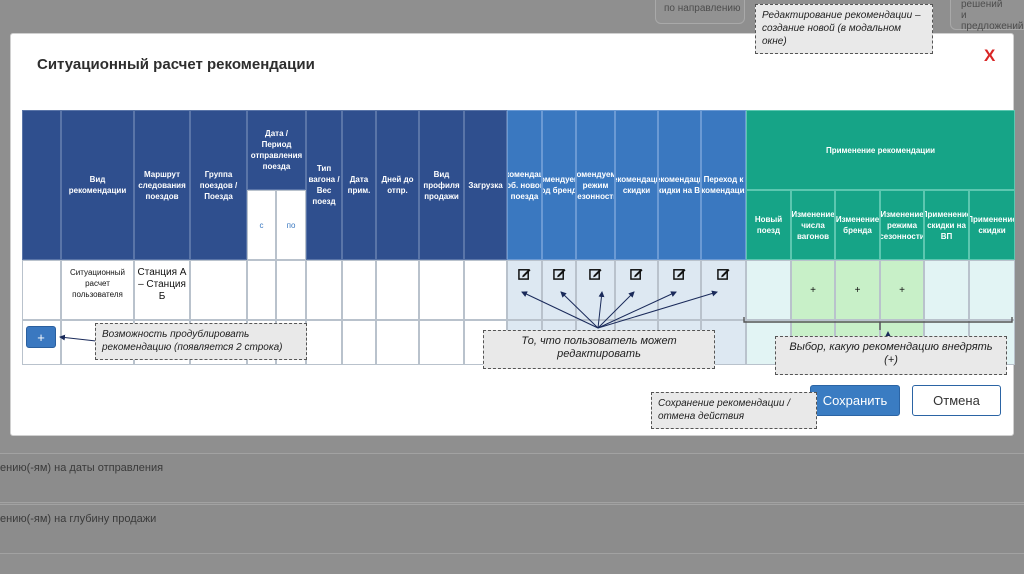  I want to click on background-row-depth: ению(-ям) на глубину продажи, so click(512, 529).